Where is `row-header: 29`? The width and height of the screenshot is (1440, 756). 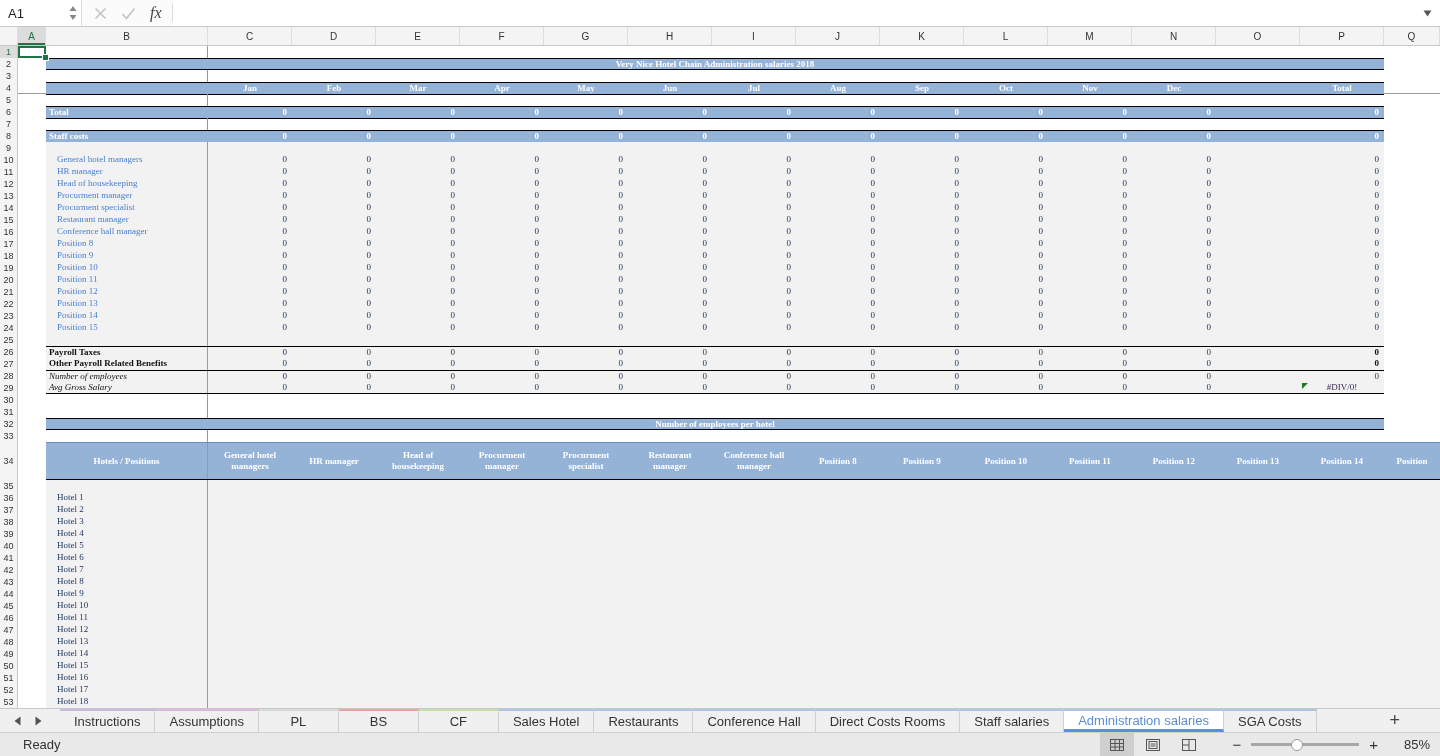
row-header: 29 is located at coordinates (9, 388).